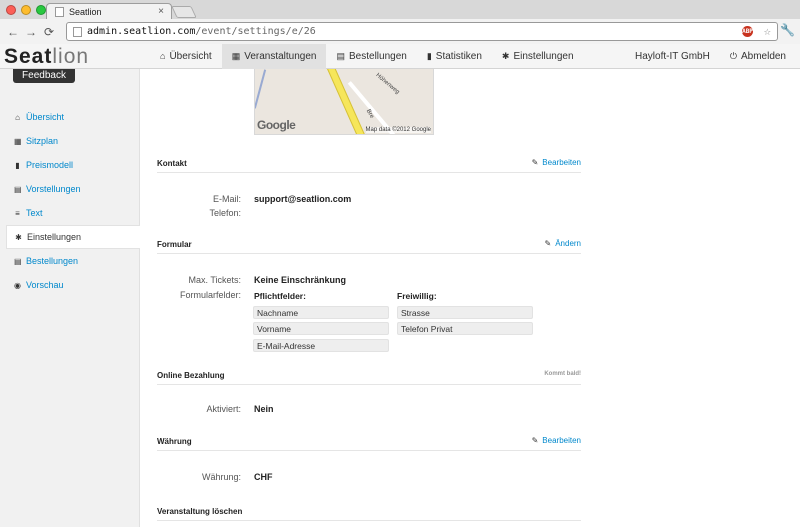 This screenshot has width=800, height=527. I want to click on sidebar-item-einstellungen: ✱ Einstellungen, so click(73, 237).